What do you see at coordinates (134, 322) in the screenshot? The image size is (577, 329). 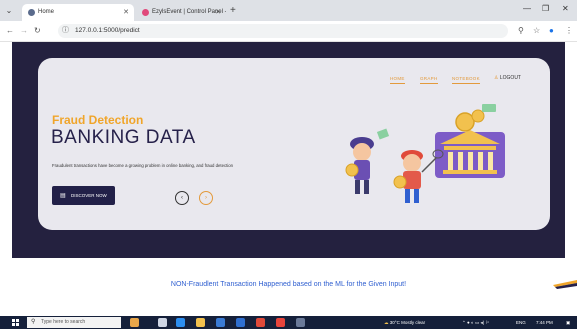 I see `widget-icon` at bounding box center [134, 322].